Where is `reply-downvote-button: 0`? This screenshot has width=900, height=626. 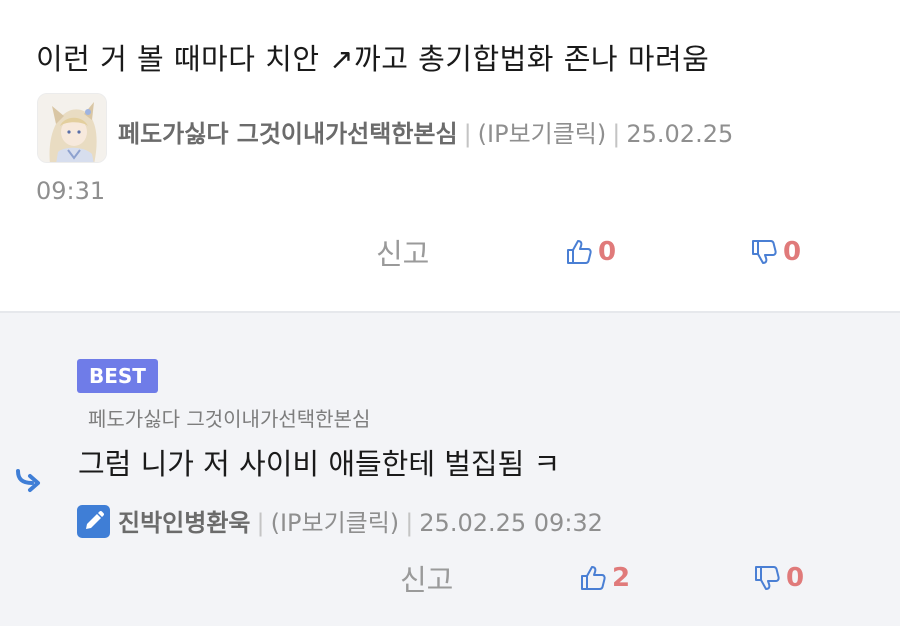
reply-downvote-button: 0 is located at coordinates (778, 578).